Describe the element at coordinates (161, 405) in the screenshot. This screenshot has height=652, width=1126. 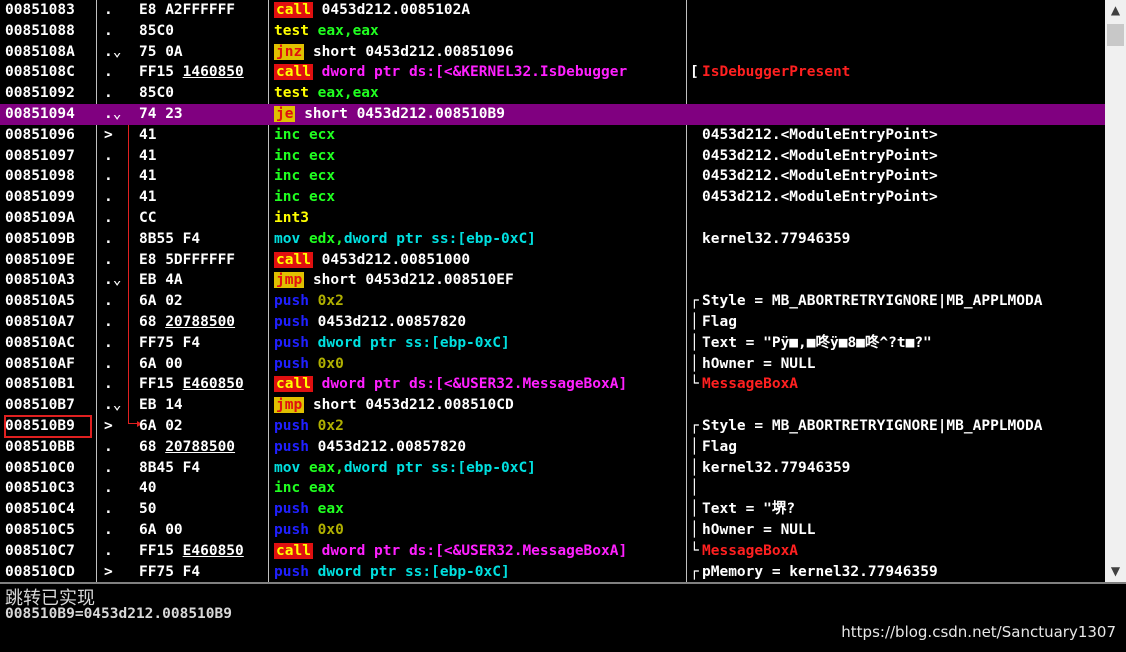
I see `hex-bytes: EB 14` at that location.